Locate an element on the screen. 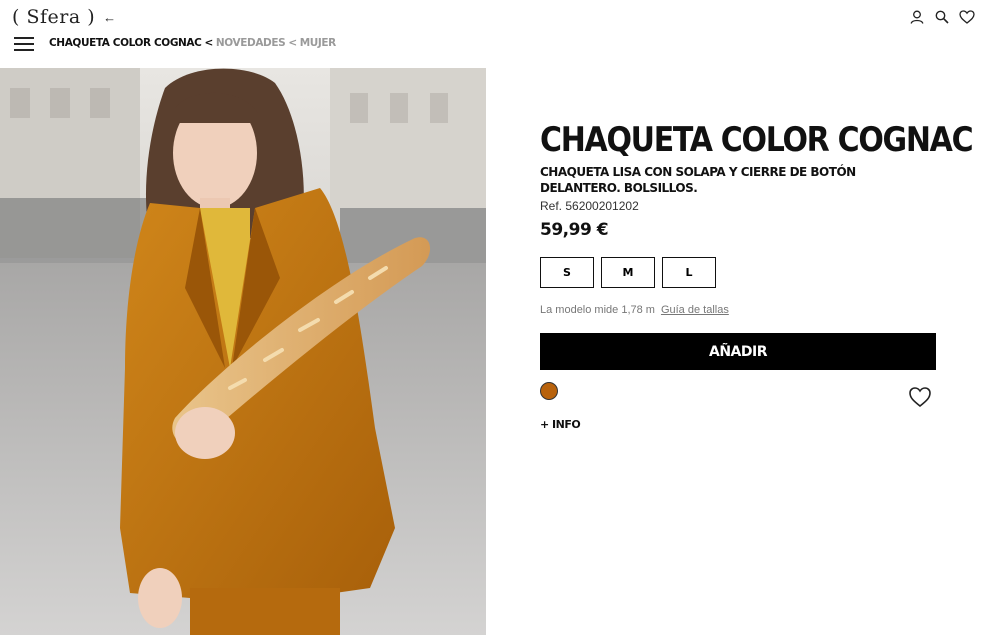  breadcrumb-mujer: MUJER is located at coordinates (318, 43).